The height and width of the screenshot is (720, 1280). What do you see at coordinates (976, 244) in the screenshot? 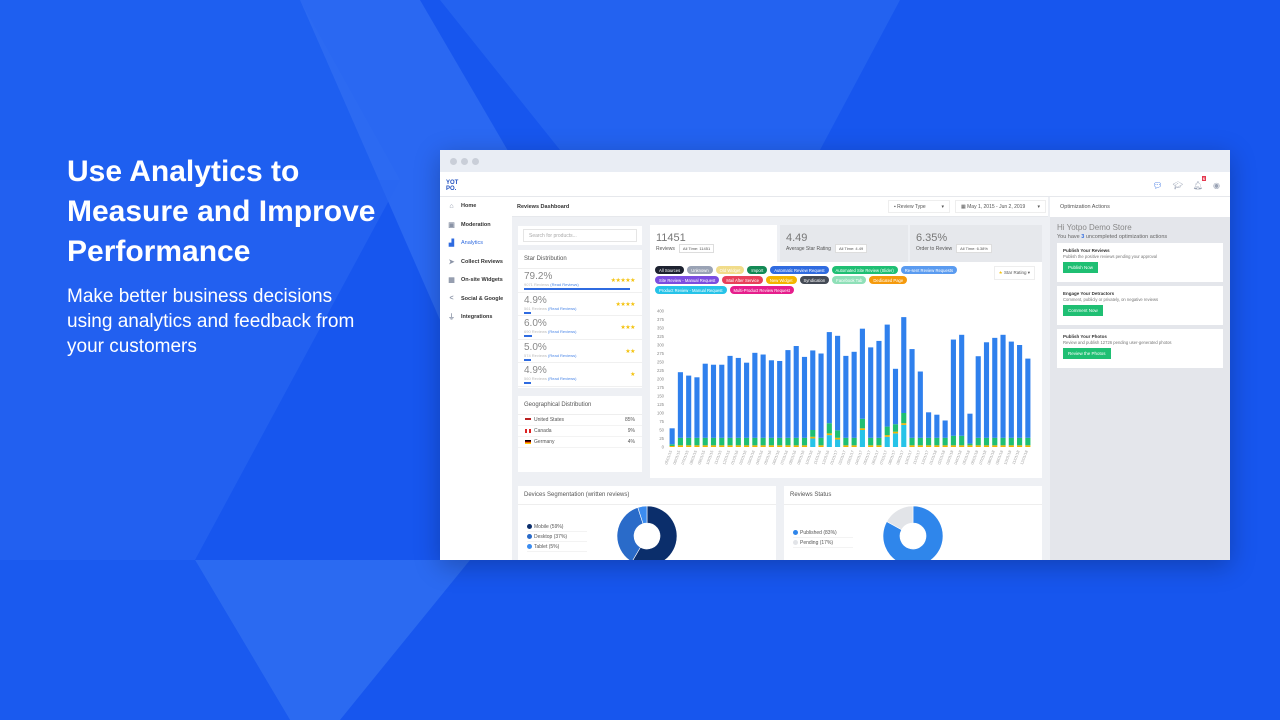
I see `stat-order-to-review: 6.35% Order to Review All Time: 6.38%` at bounding box center [976, 244].